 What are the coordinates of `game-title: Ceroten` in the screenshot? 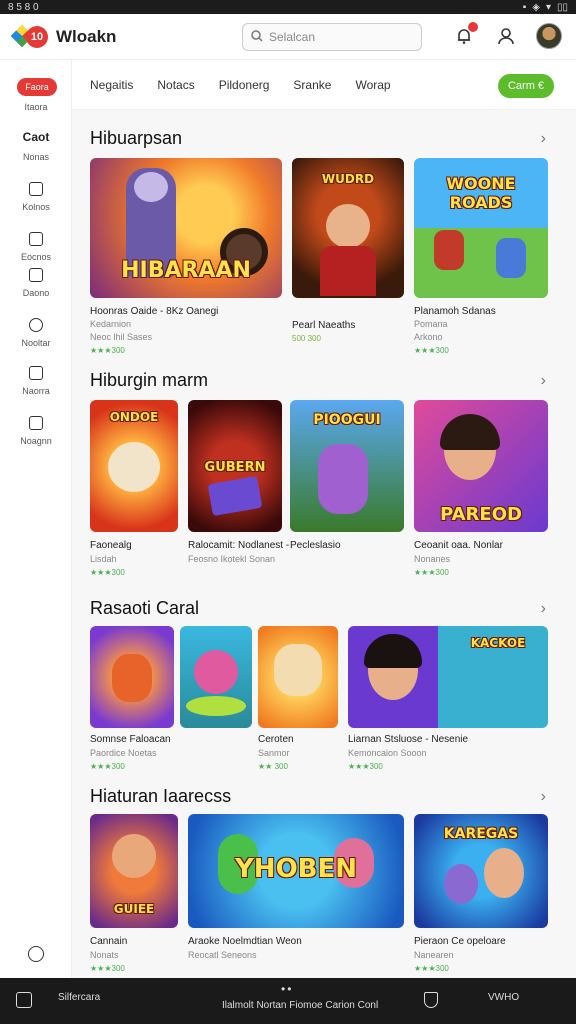 It's located at (276, 739).